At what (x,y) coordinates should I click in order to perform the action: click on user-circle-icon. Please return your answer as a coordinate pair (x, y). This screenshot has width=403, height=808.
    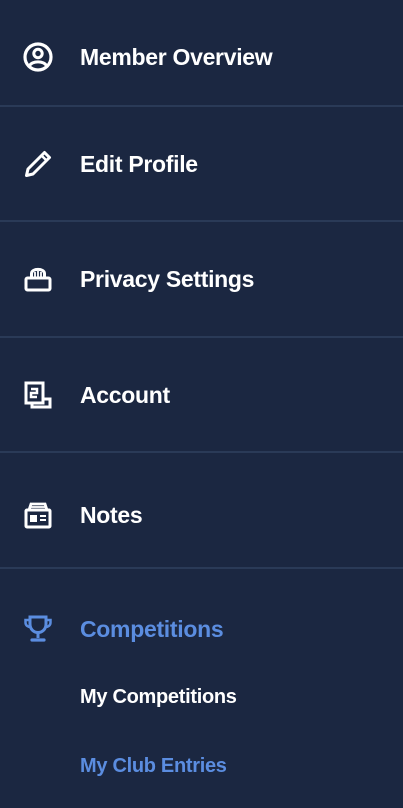
    Looking at the image, I should click on (38, 57).